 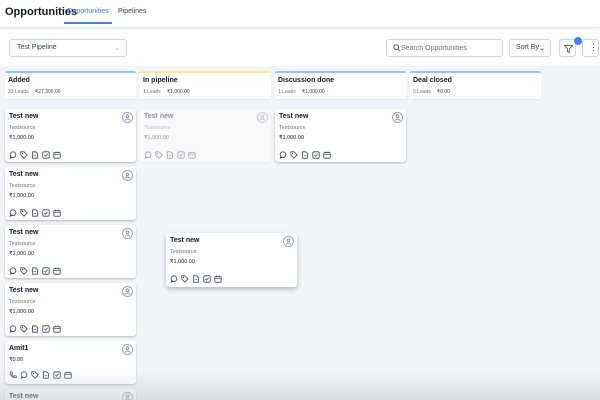 I want to click on filter-badge, so click(x=578, y=41).